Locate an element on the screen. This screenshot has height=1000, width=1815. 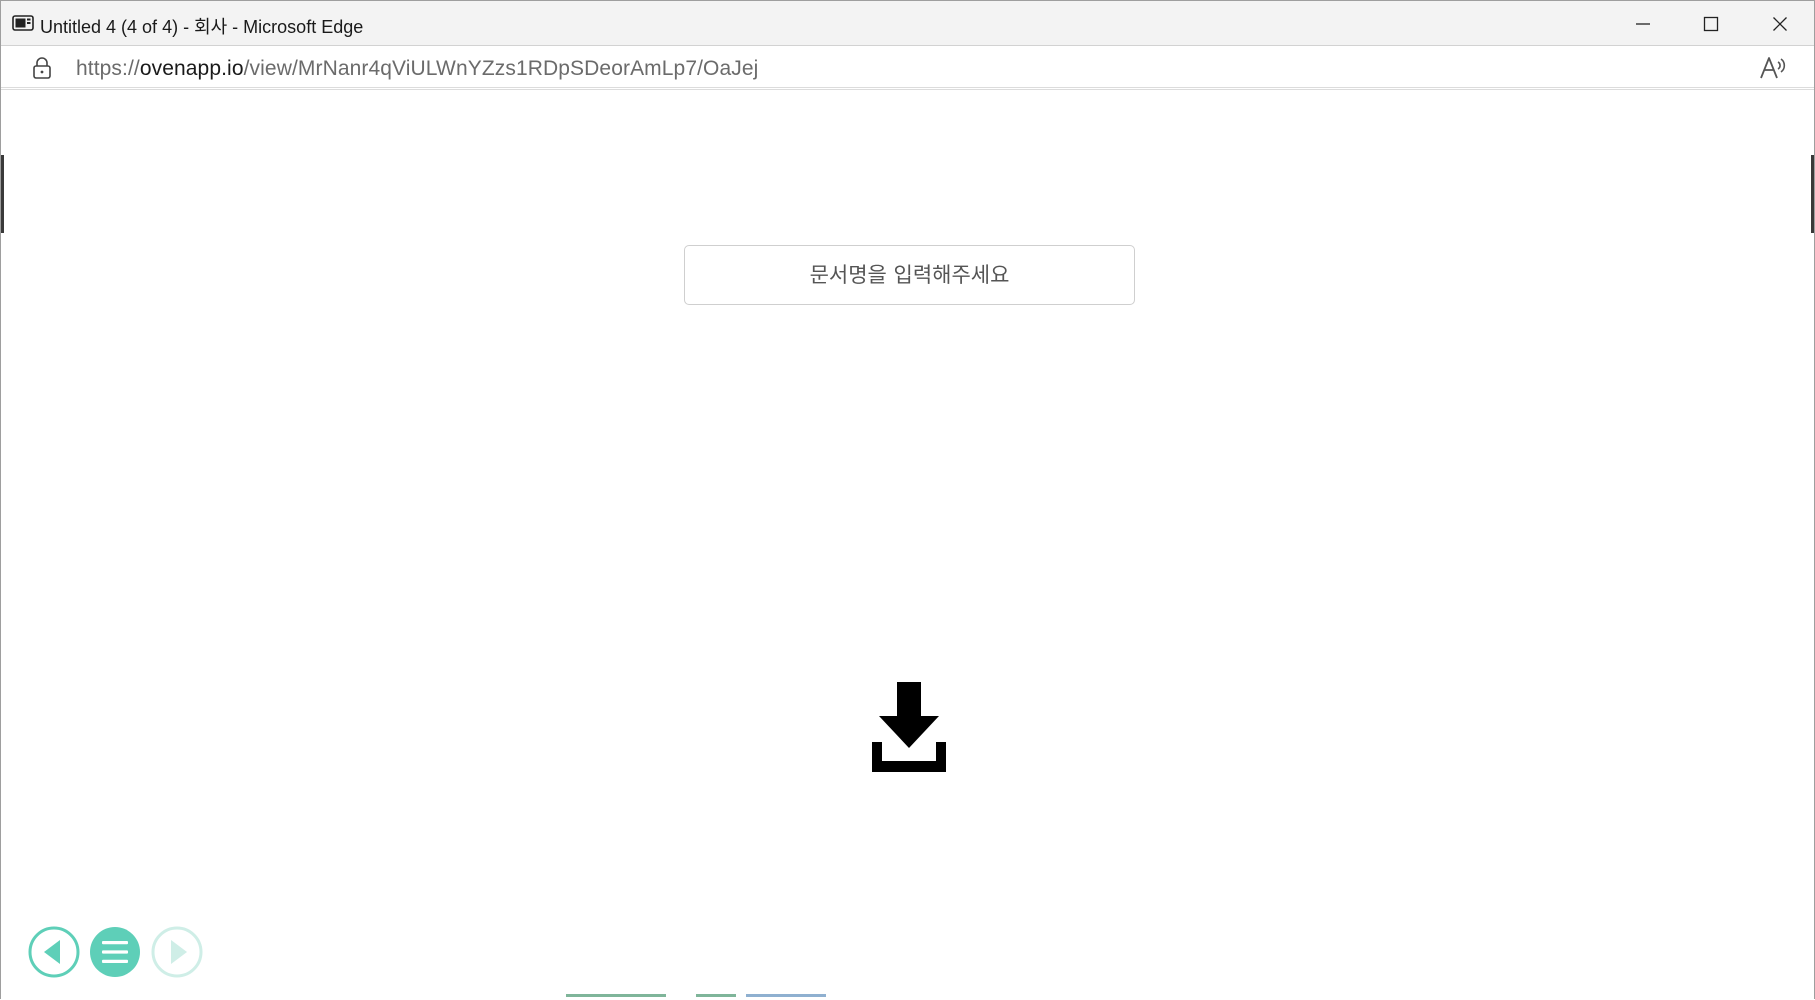
prev-page-button is located at coordinates (54, 952).